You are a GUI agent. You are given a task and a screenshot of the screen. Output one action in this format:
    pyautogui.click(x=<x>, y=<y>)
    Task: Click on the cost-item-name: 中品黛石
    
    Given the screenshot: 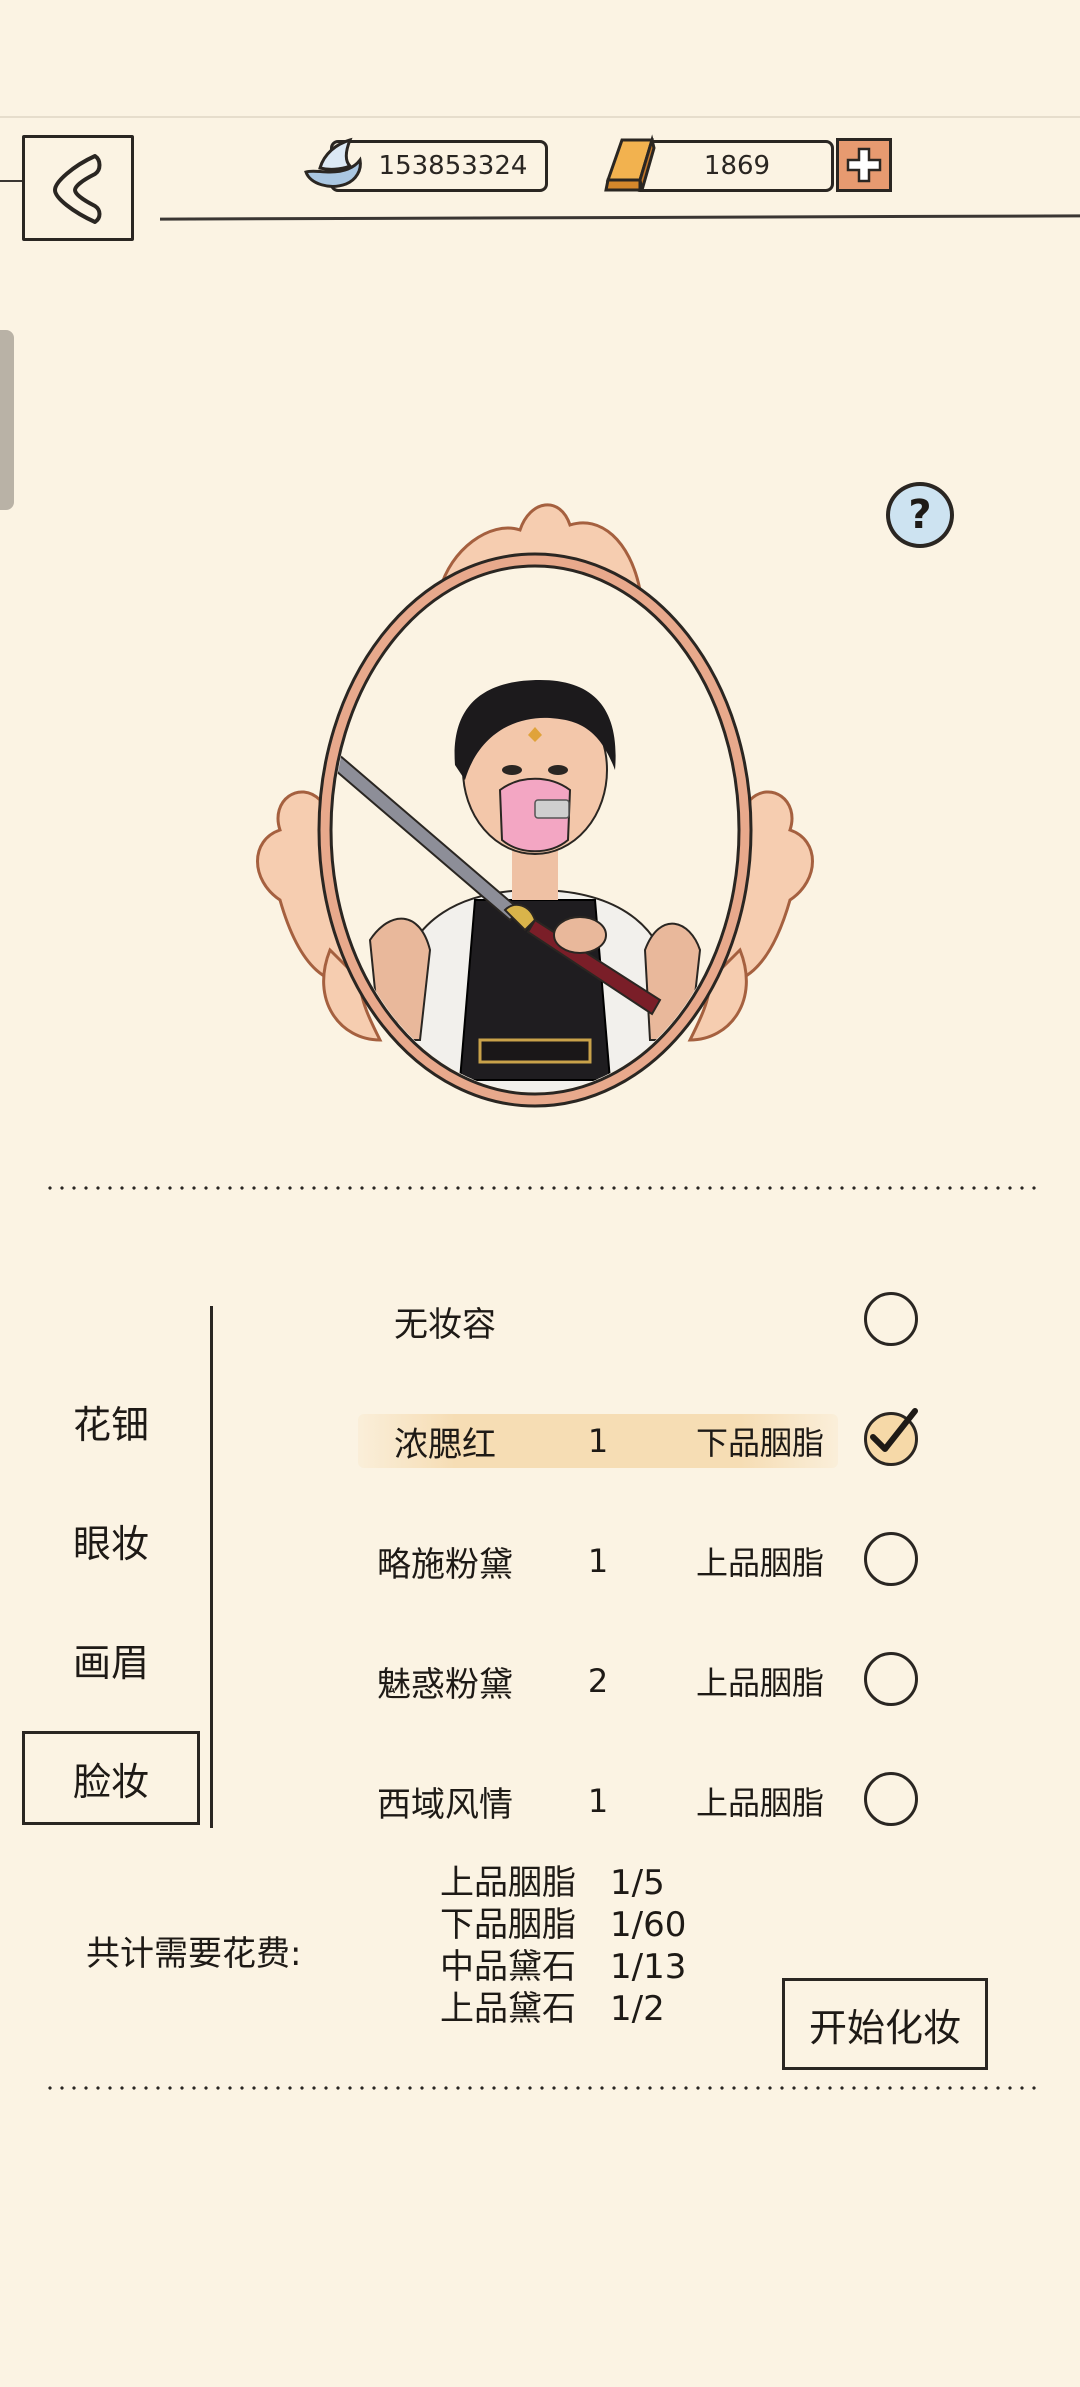 What is the action you would take?
    pyautogui.click(x=508, y=1967)
    